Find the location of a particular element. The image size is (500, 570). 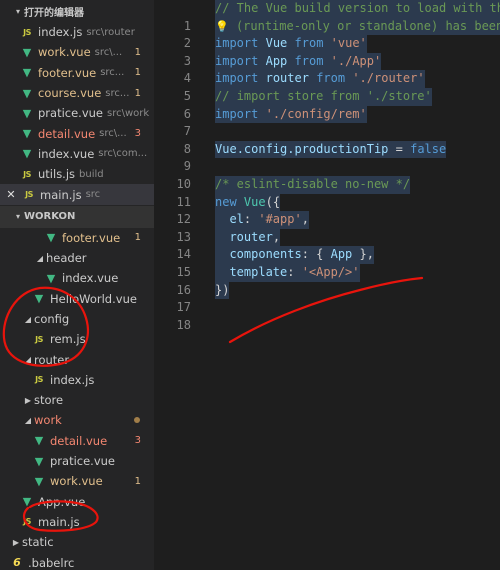

tree-file: ▼ footer.vue 1 is located at coordinates (77, 238).